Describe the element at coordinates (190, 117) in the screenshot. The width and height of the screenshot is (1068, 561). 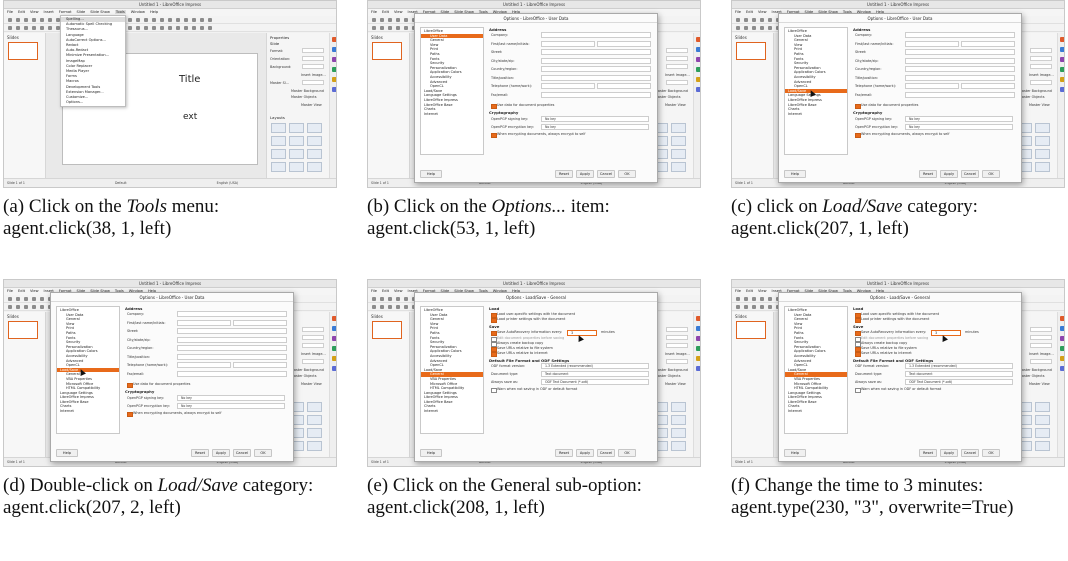
I see `slide-text-placeholder: ext` at that location.